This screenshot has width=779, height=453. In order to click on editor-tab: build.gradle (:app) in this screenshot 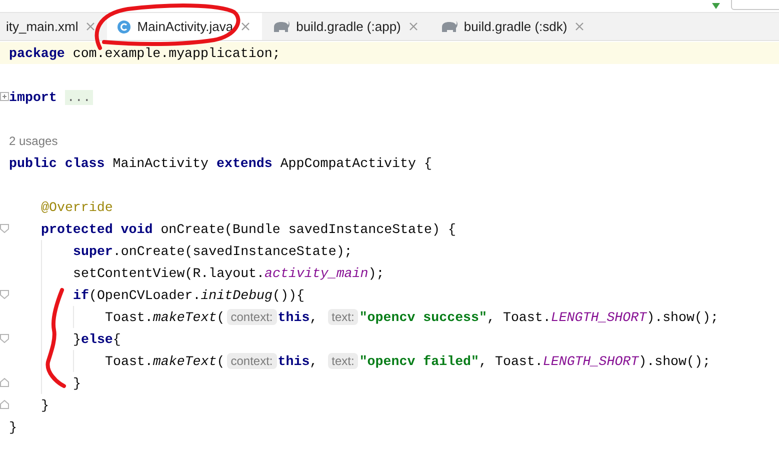, I will do `click(331, 26)`.